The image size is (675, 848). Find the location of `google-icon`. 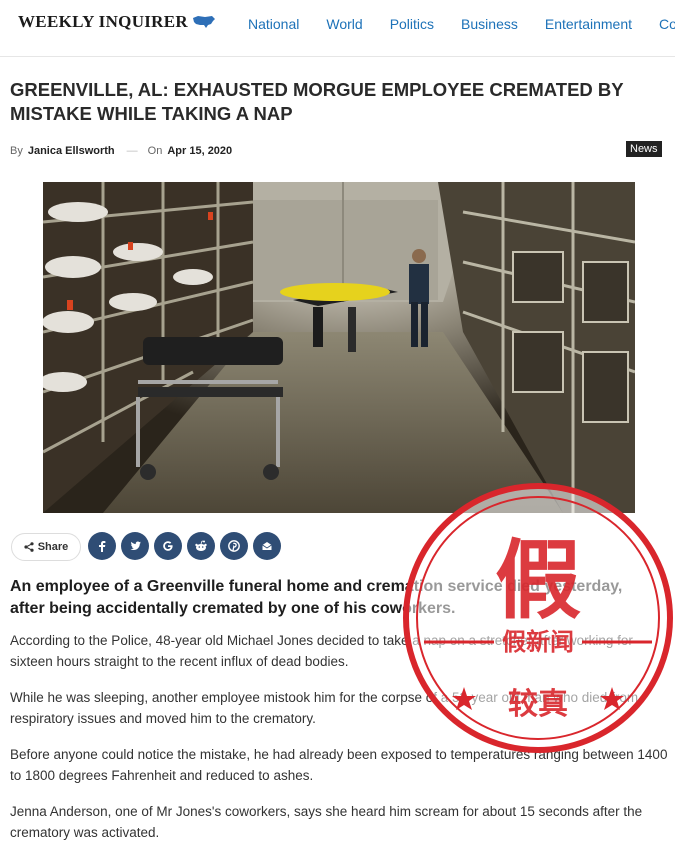

google-icon is located at coordinates (168, 546).